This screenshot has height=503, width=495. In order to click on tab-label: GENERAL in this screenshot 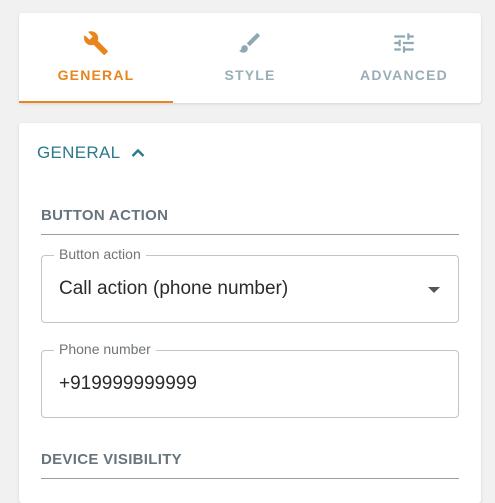, I will do `click(96, 75)`.